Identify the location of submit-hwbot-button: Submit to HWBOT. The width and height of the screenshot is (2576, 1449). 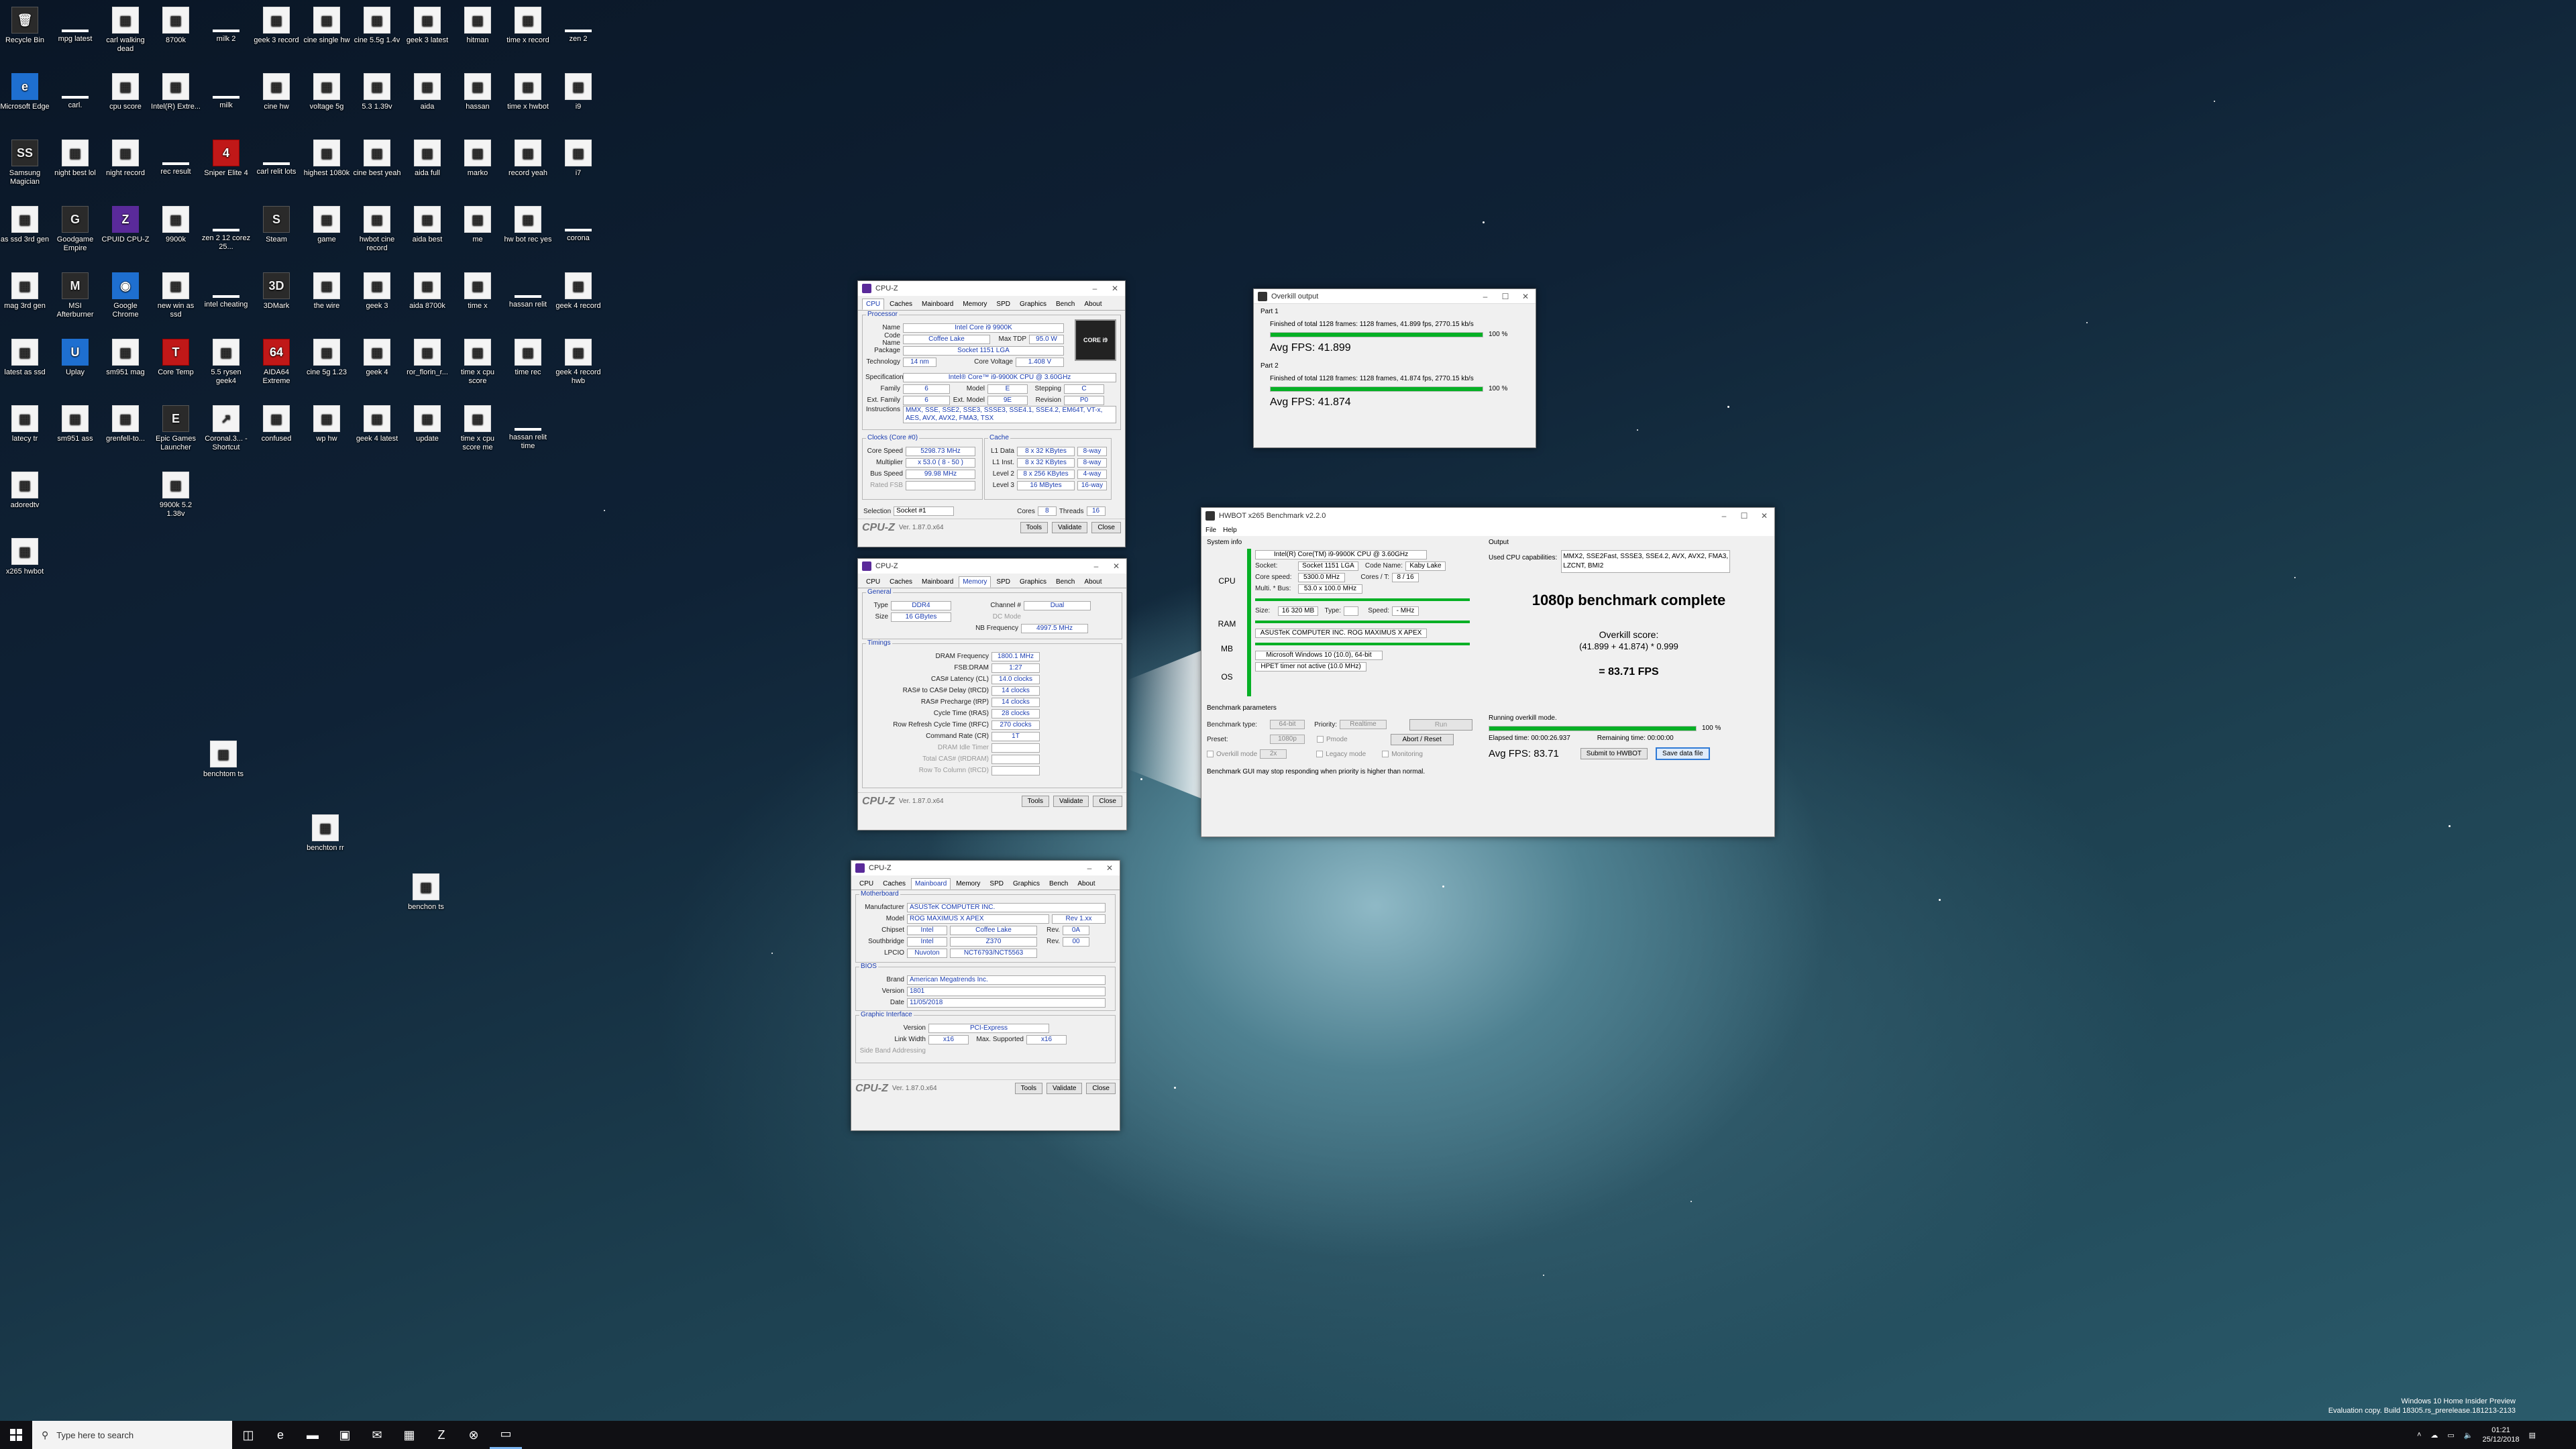
(1614, 753).